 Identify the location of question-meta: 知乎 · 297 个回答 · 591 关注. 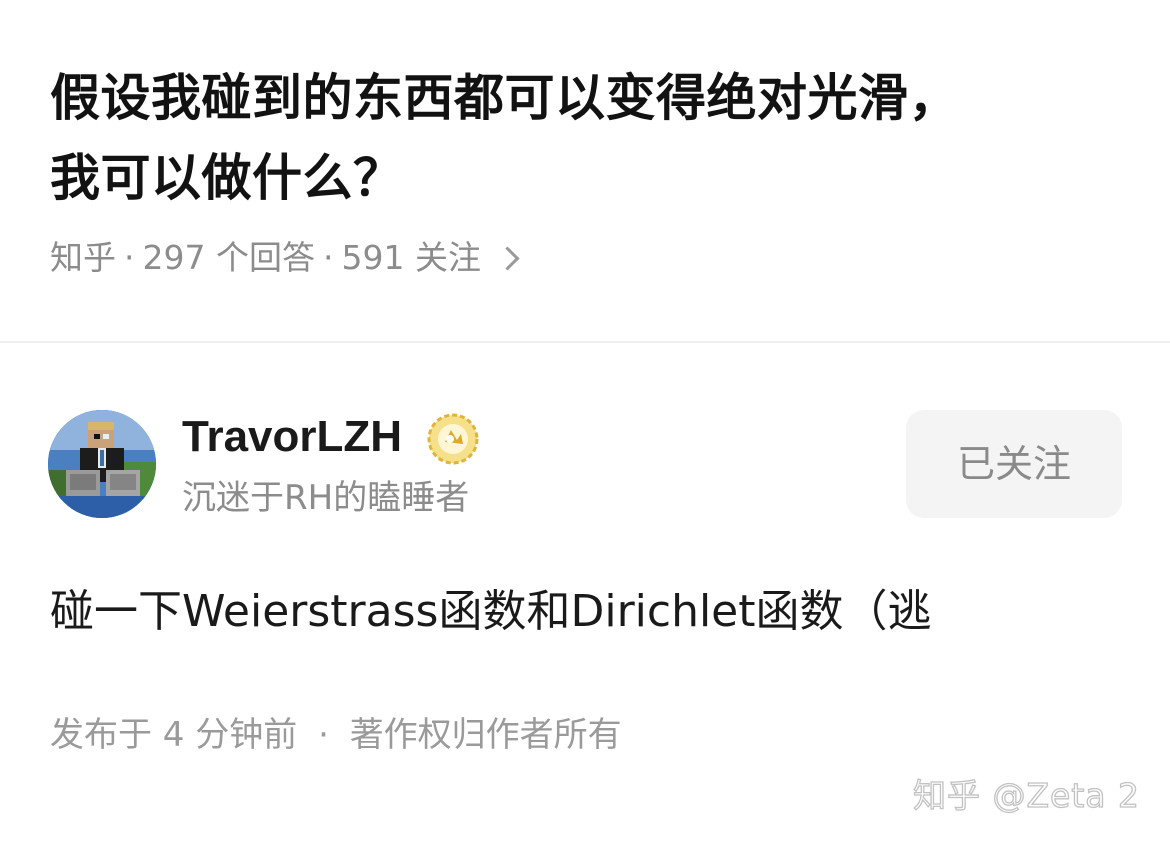
(585, 258).